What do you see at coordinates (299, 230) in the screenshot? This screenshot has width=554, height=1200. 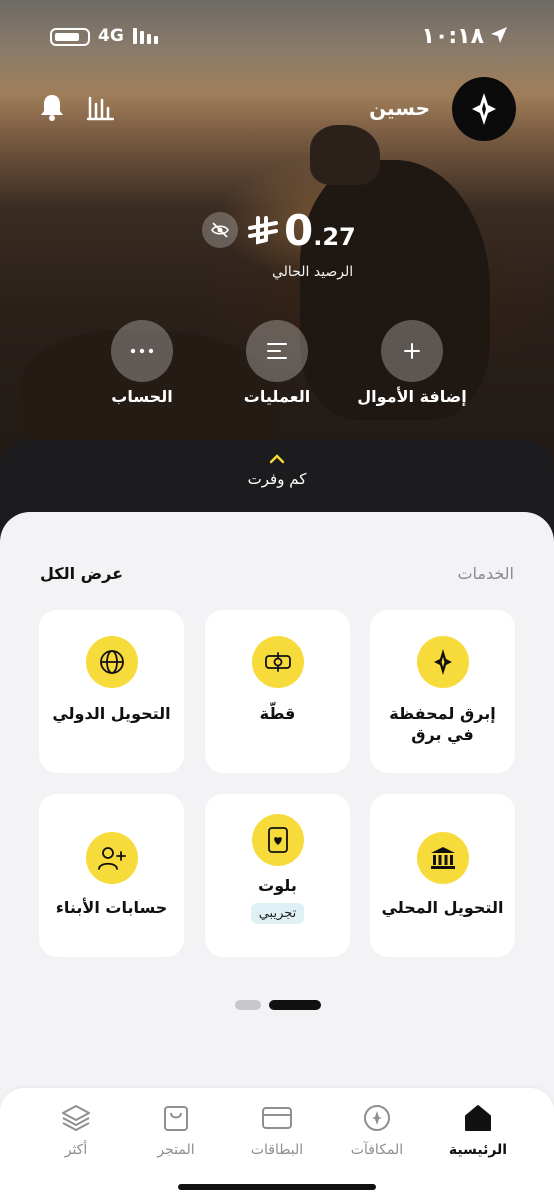 I see `balance-integer: 0` at bounding box center [299, 230].